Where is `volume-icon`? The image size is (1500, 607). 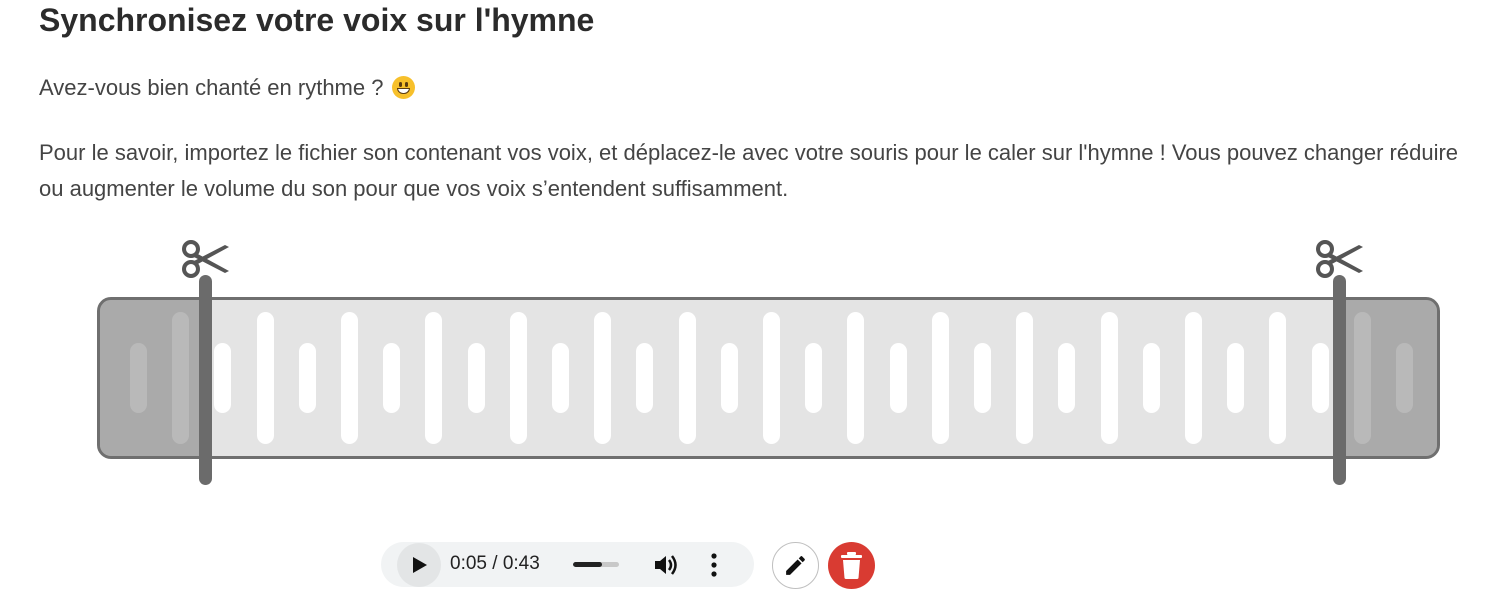 volume-icon is located at coordinates (666, 565).